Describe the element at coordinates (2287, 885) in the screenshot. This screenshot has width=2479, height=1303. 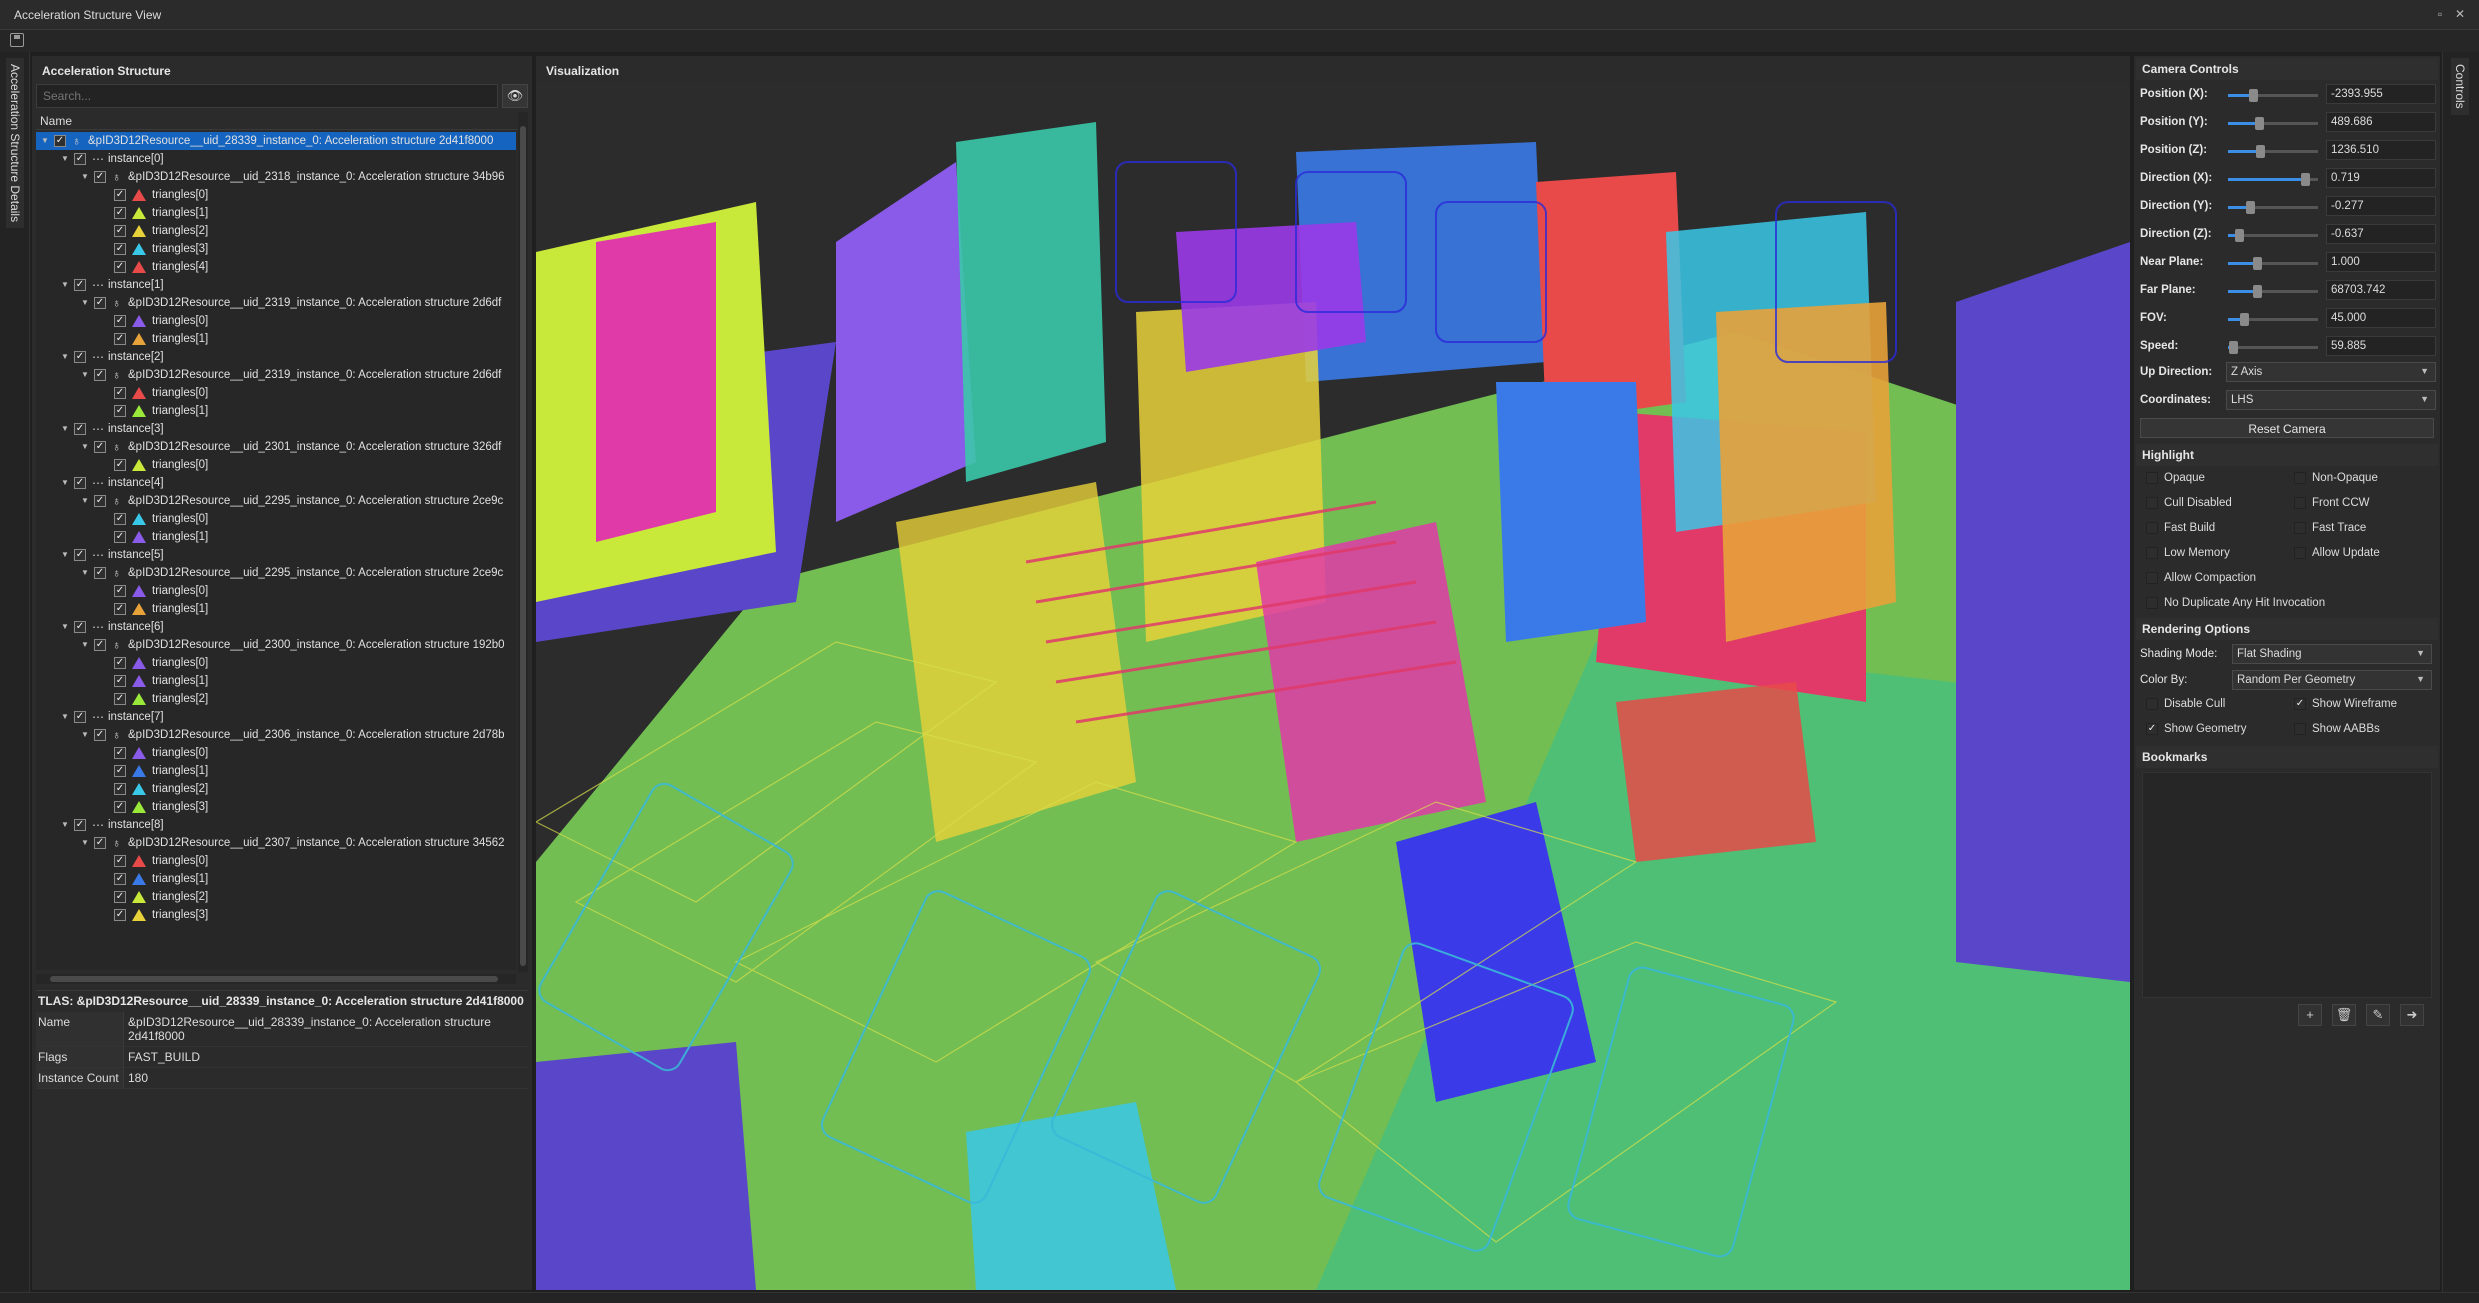
I see `bookmarks-list` at that location.